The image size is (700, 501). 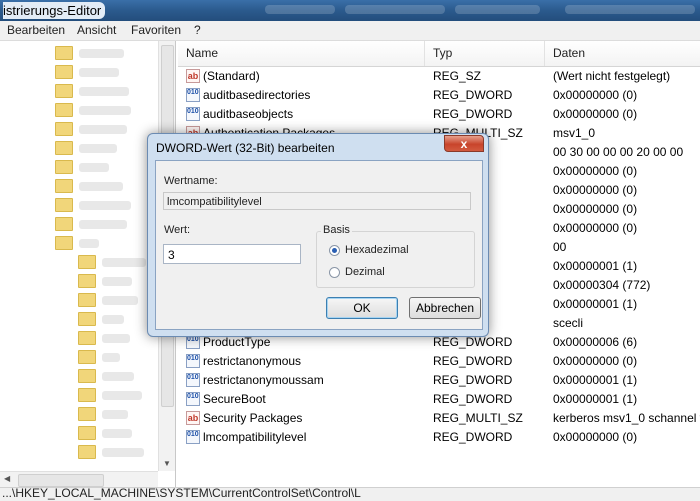 I want to click on dec-radio, so click(x=334, y=272).